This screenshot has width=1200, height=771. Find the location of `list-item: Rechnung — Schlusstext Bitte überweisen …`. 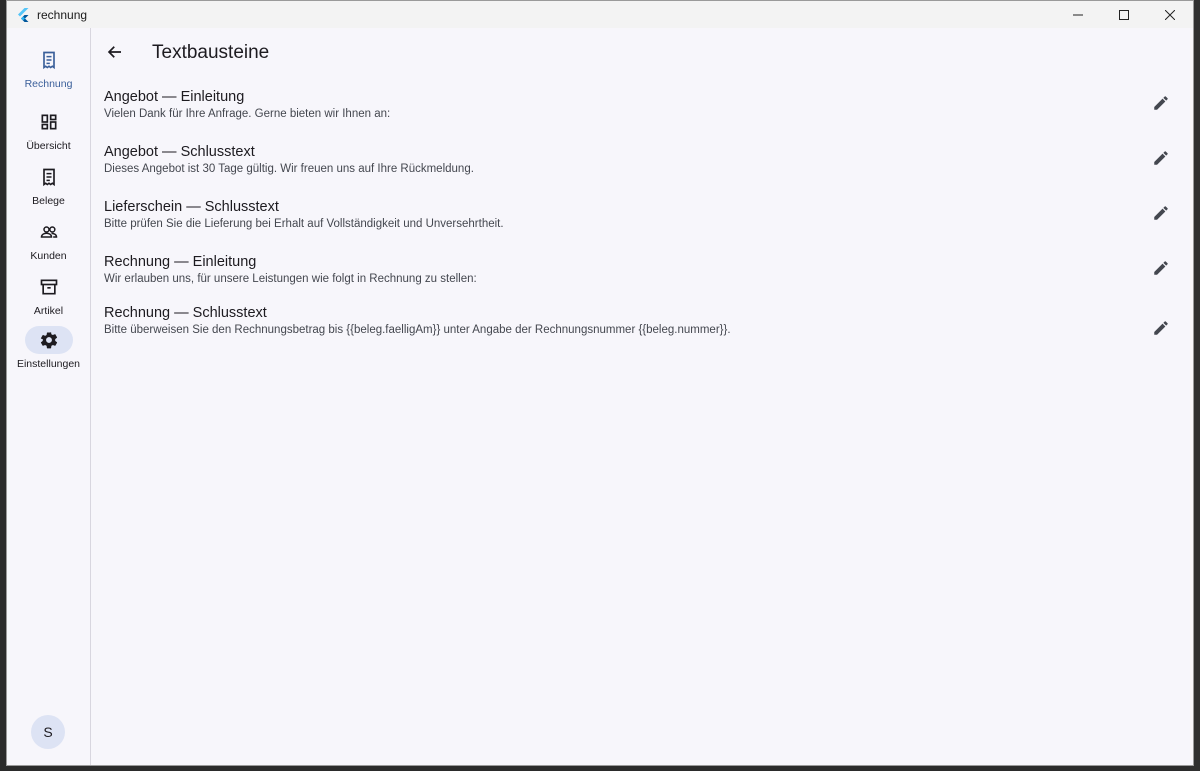

list-item: Rechnung — Schlusstext Bitte überweisen … is located at coordinates (642, 327).